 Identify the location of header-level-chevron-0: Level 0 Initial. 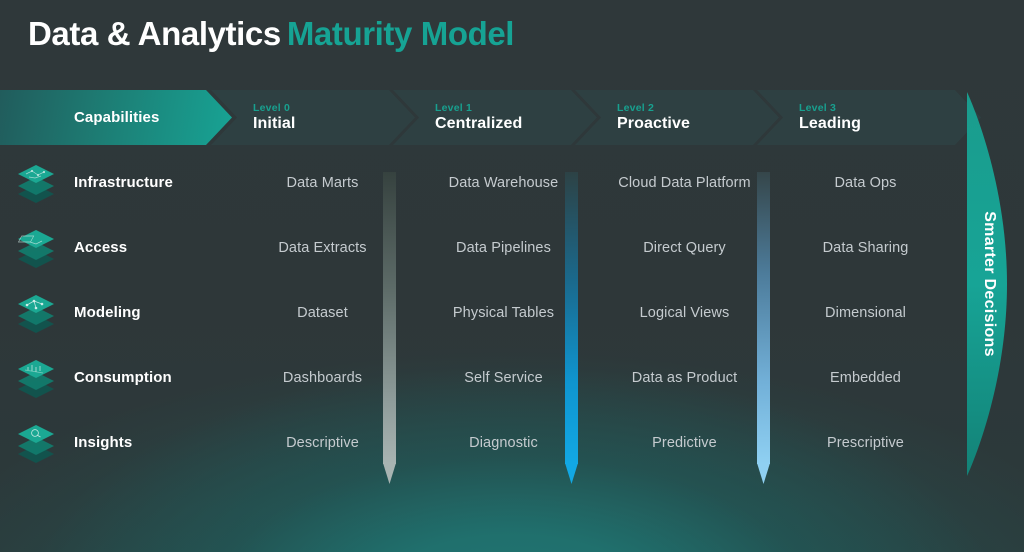
(313, 117).